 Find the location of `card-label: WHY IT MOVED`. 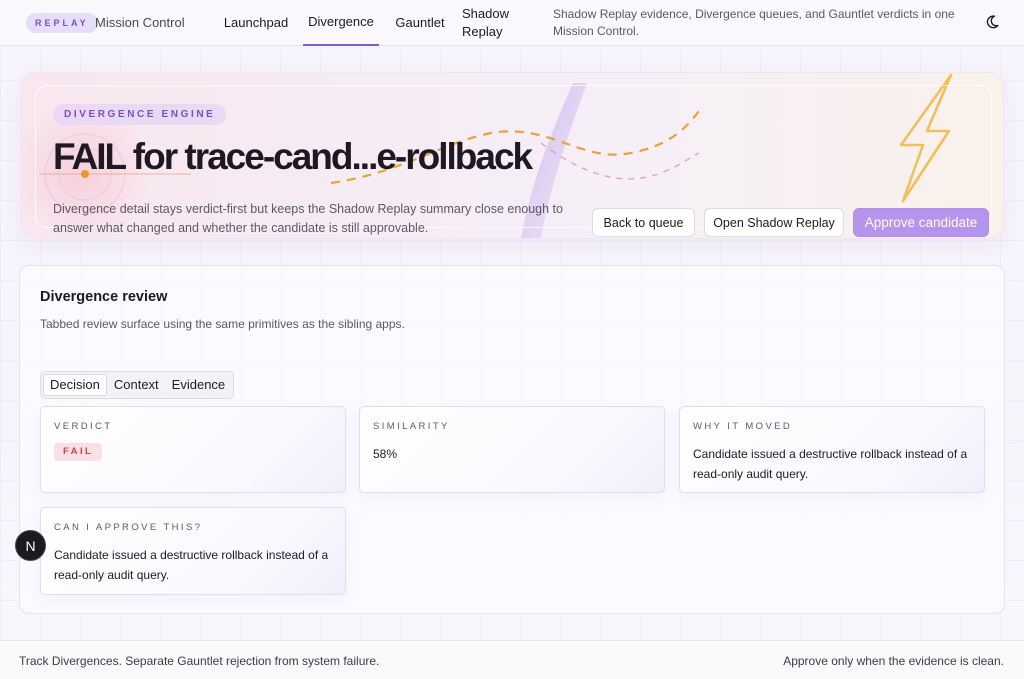

card-label: WHY IT MOVED is located at coordinates (743, 426).